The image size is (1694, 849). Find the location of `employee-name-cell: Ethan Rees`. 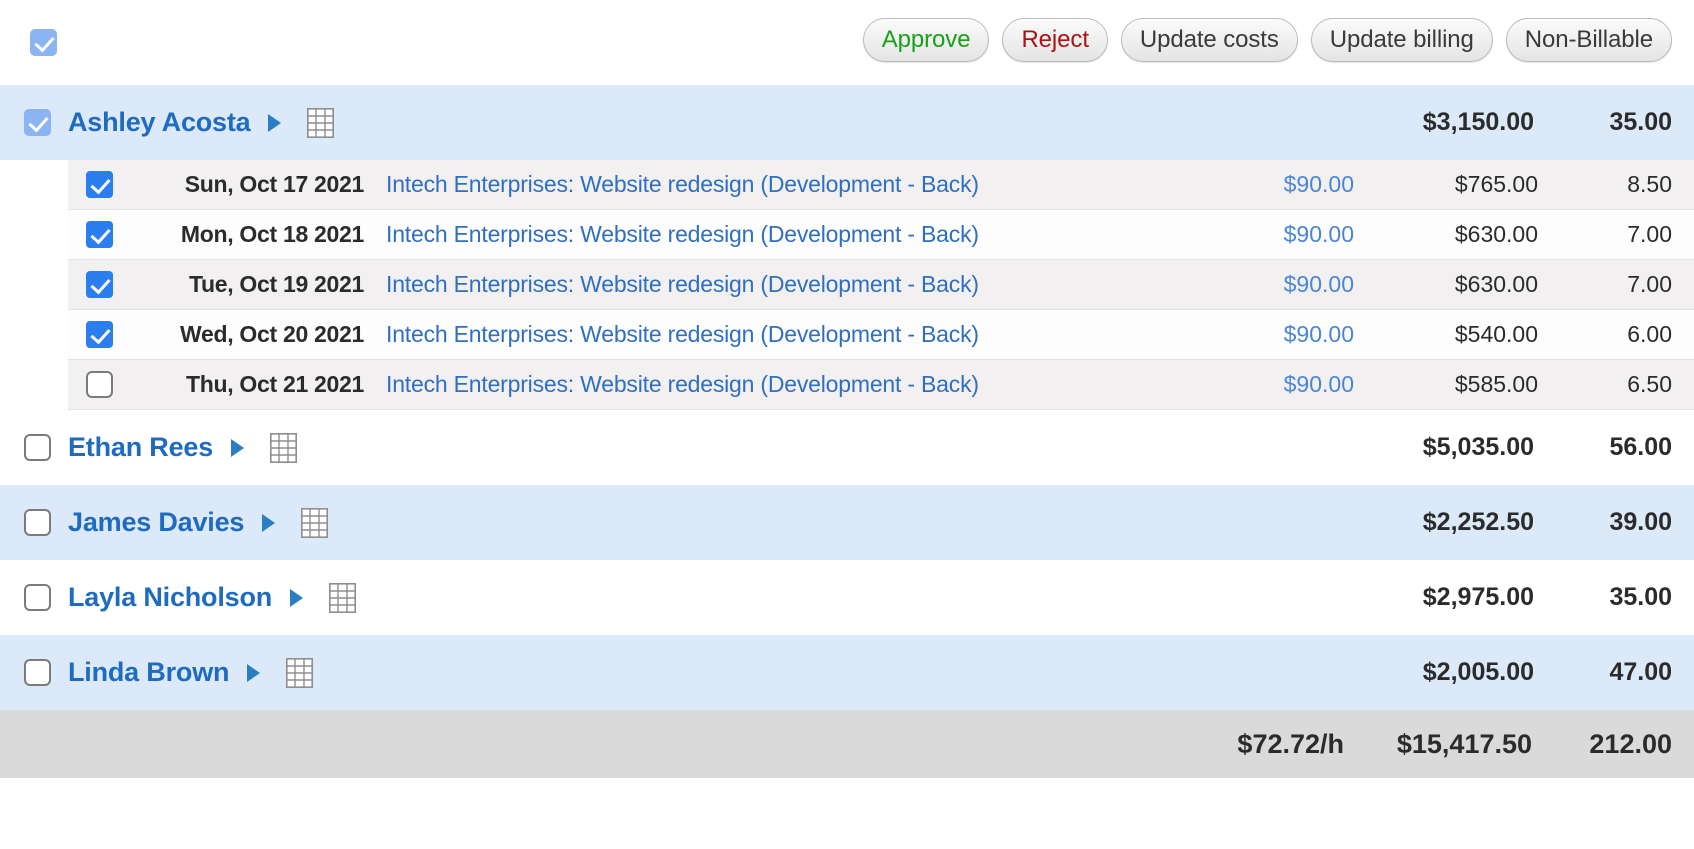

employee-name-cell: Ethan Rees is located at coordinates (183, 447).